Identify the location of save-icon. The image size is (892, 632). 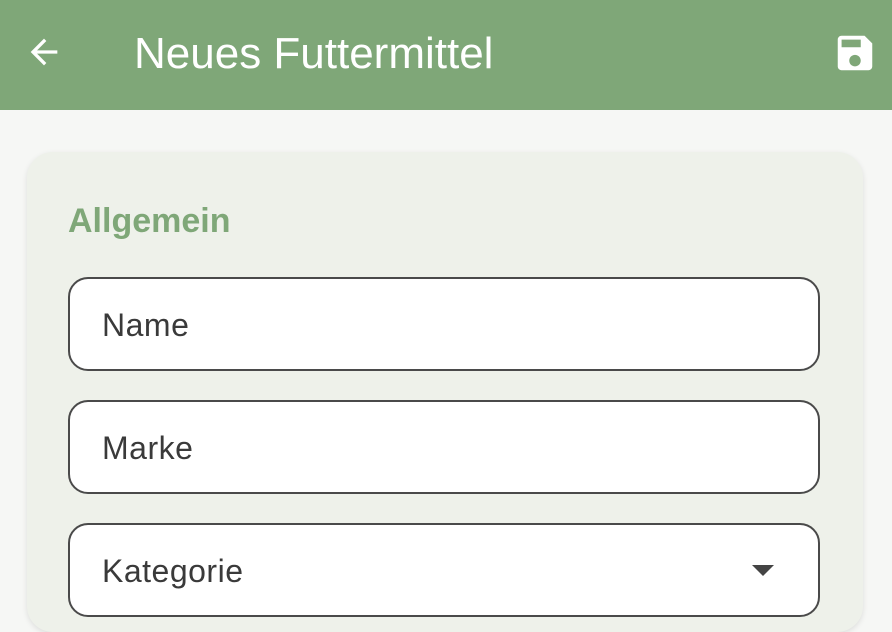
(855, 55).